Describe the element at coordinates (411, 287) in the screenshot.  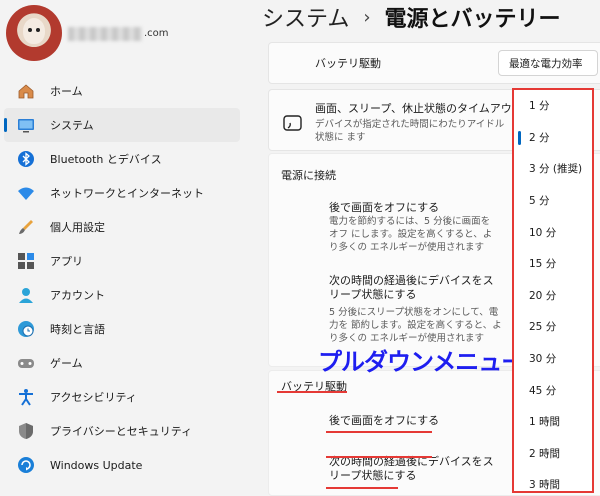
I see `plugged-sleep-title: 次の時間の経過後にデバイスをス リープ状態にする` at that location.